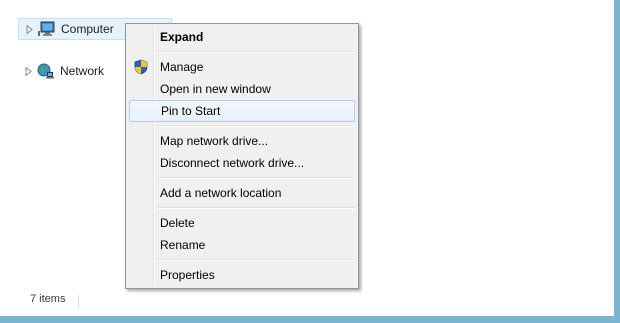 This screenshot has height=323, width=620. I want to click on menu-item-label: Properties, so click(187, 275).